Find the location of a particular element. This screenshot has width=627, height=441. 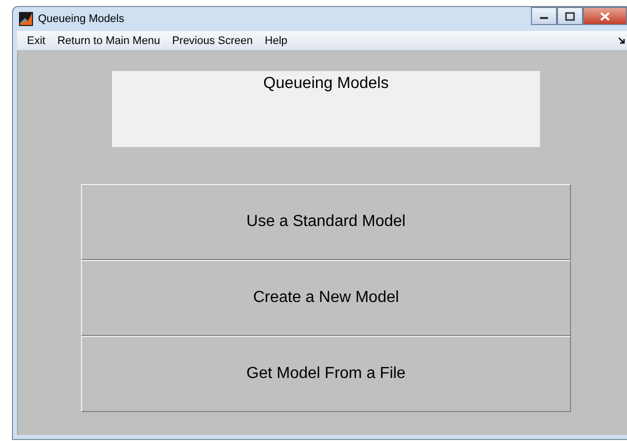

menu-item: Exit is located at coordinates (38, 40).